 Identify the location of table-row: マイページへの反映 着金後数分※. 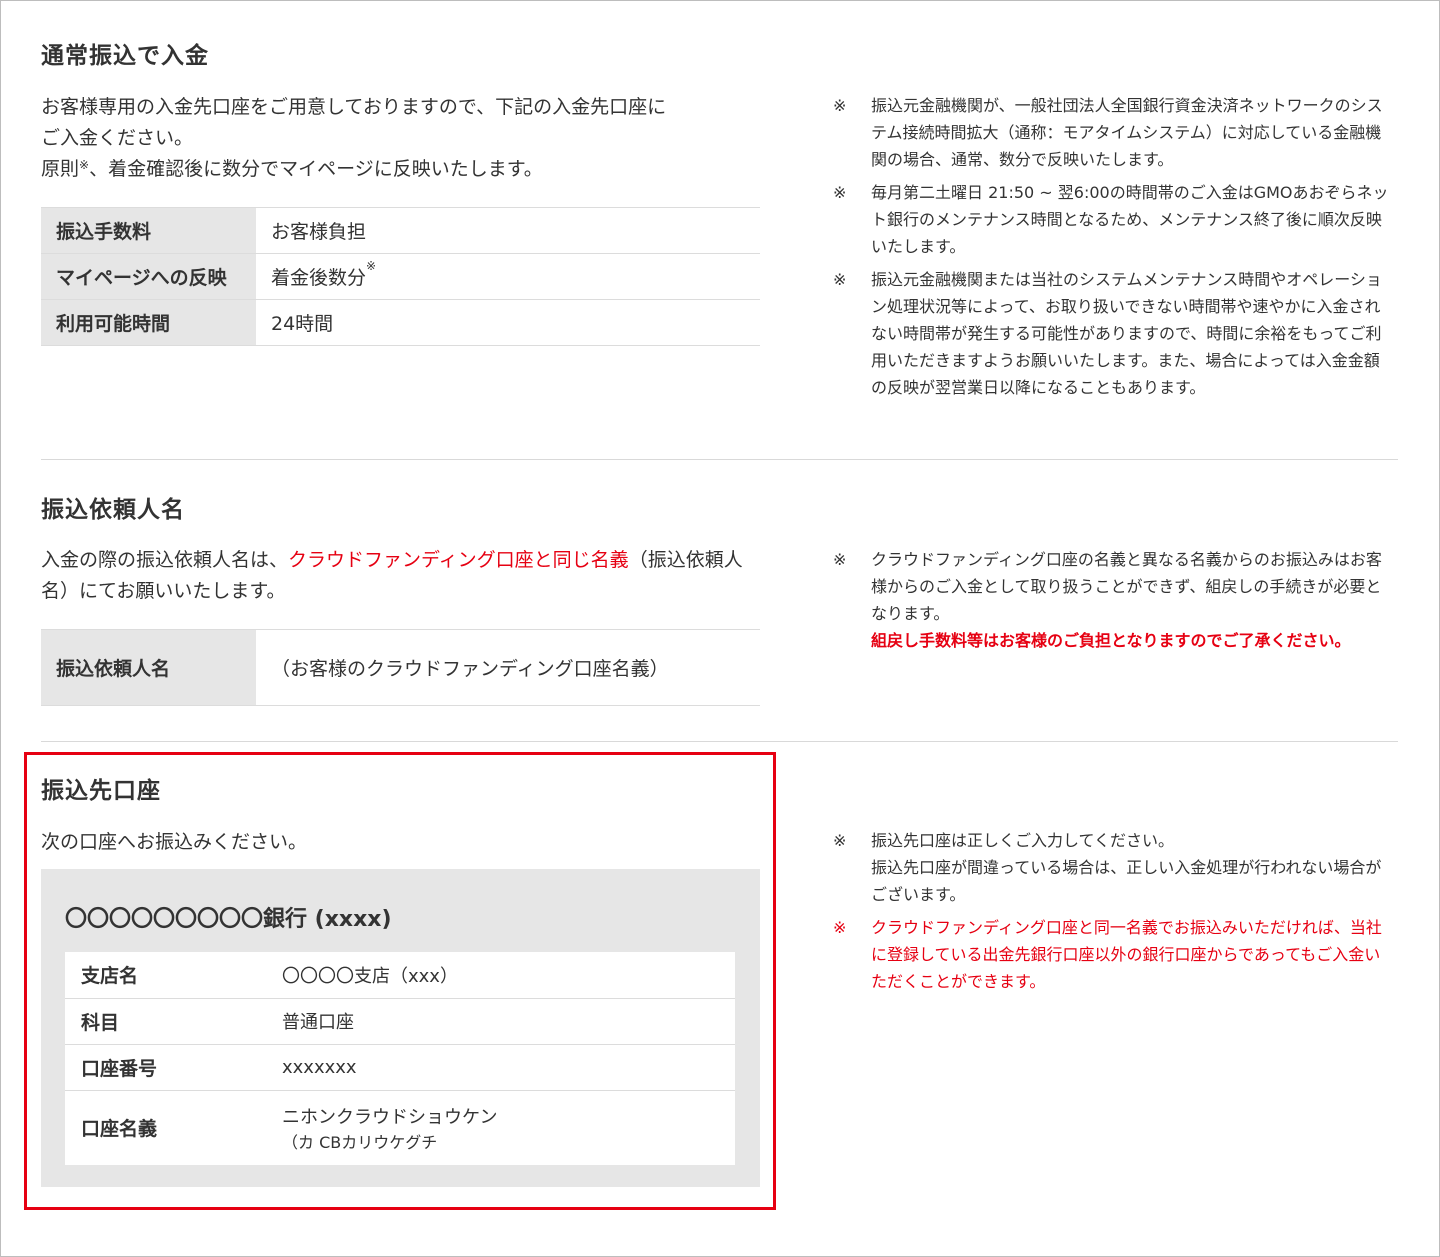
(400, 276).